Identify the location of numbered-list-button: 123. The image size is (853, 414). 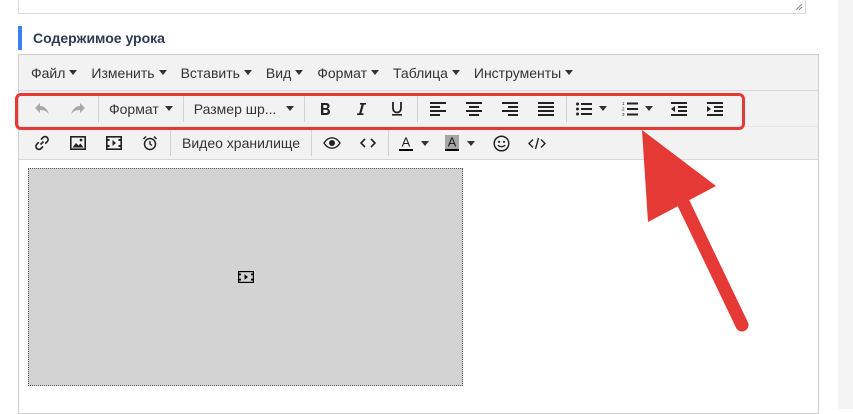
(630, 109).